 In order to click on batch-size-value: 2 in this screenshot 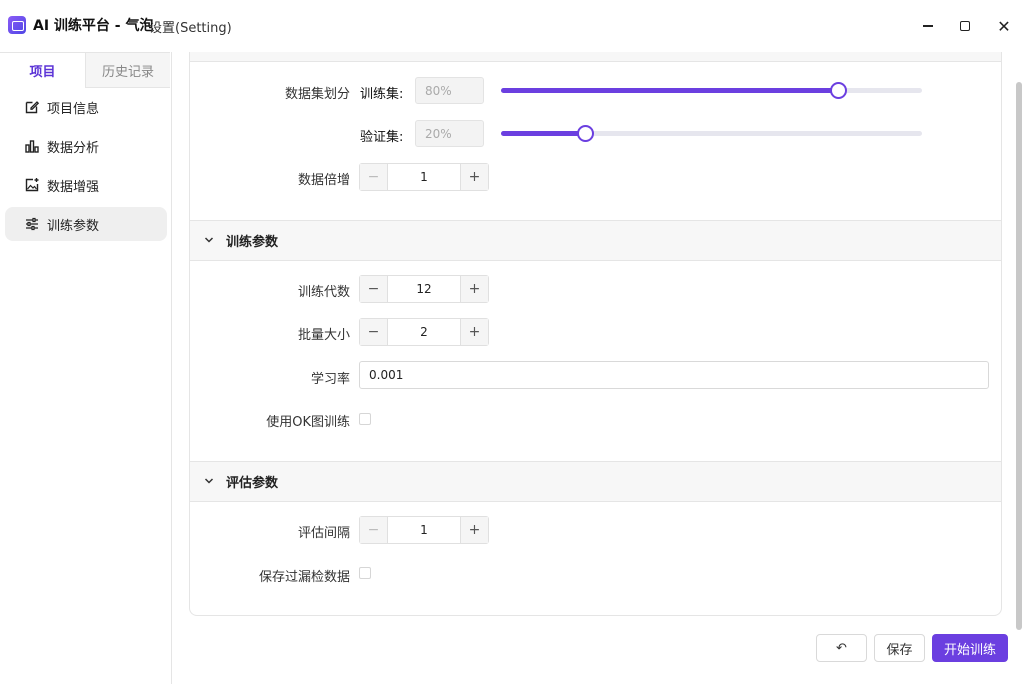, I will do `click(424, 332)`.